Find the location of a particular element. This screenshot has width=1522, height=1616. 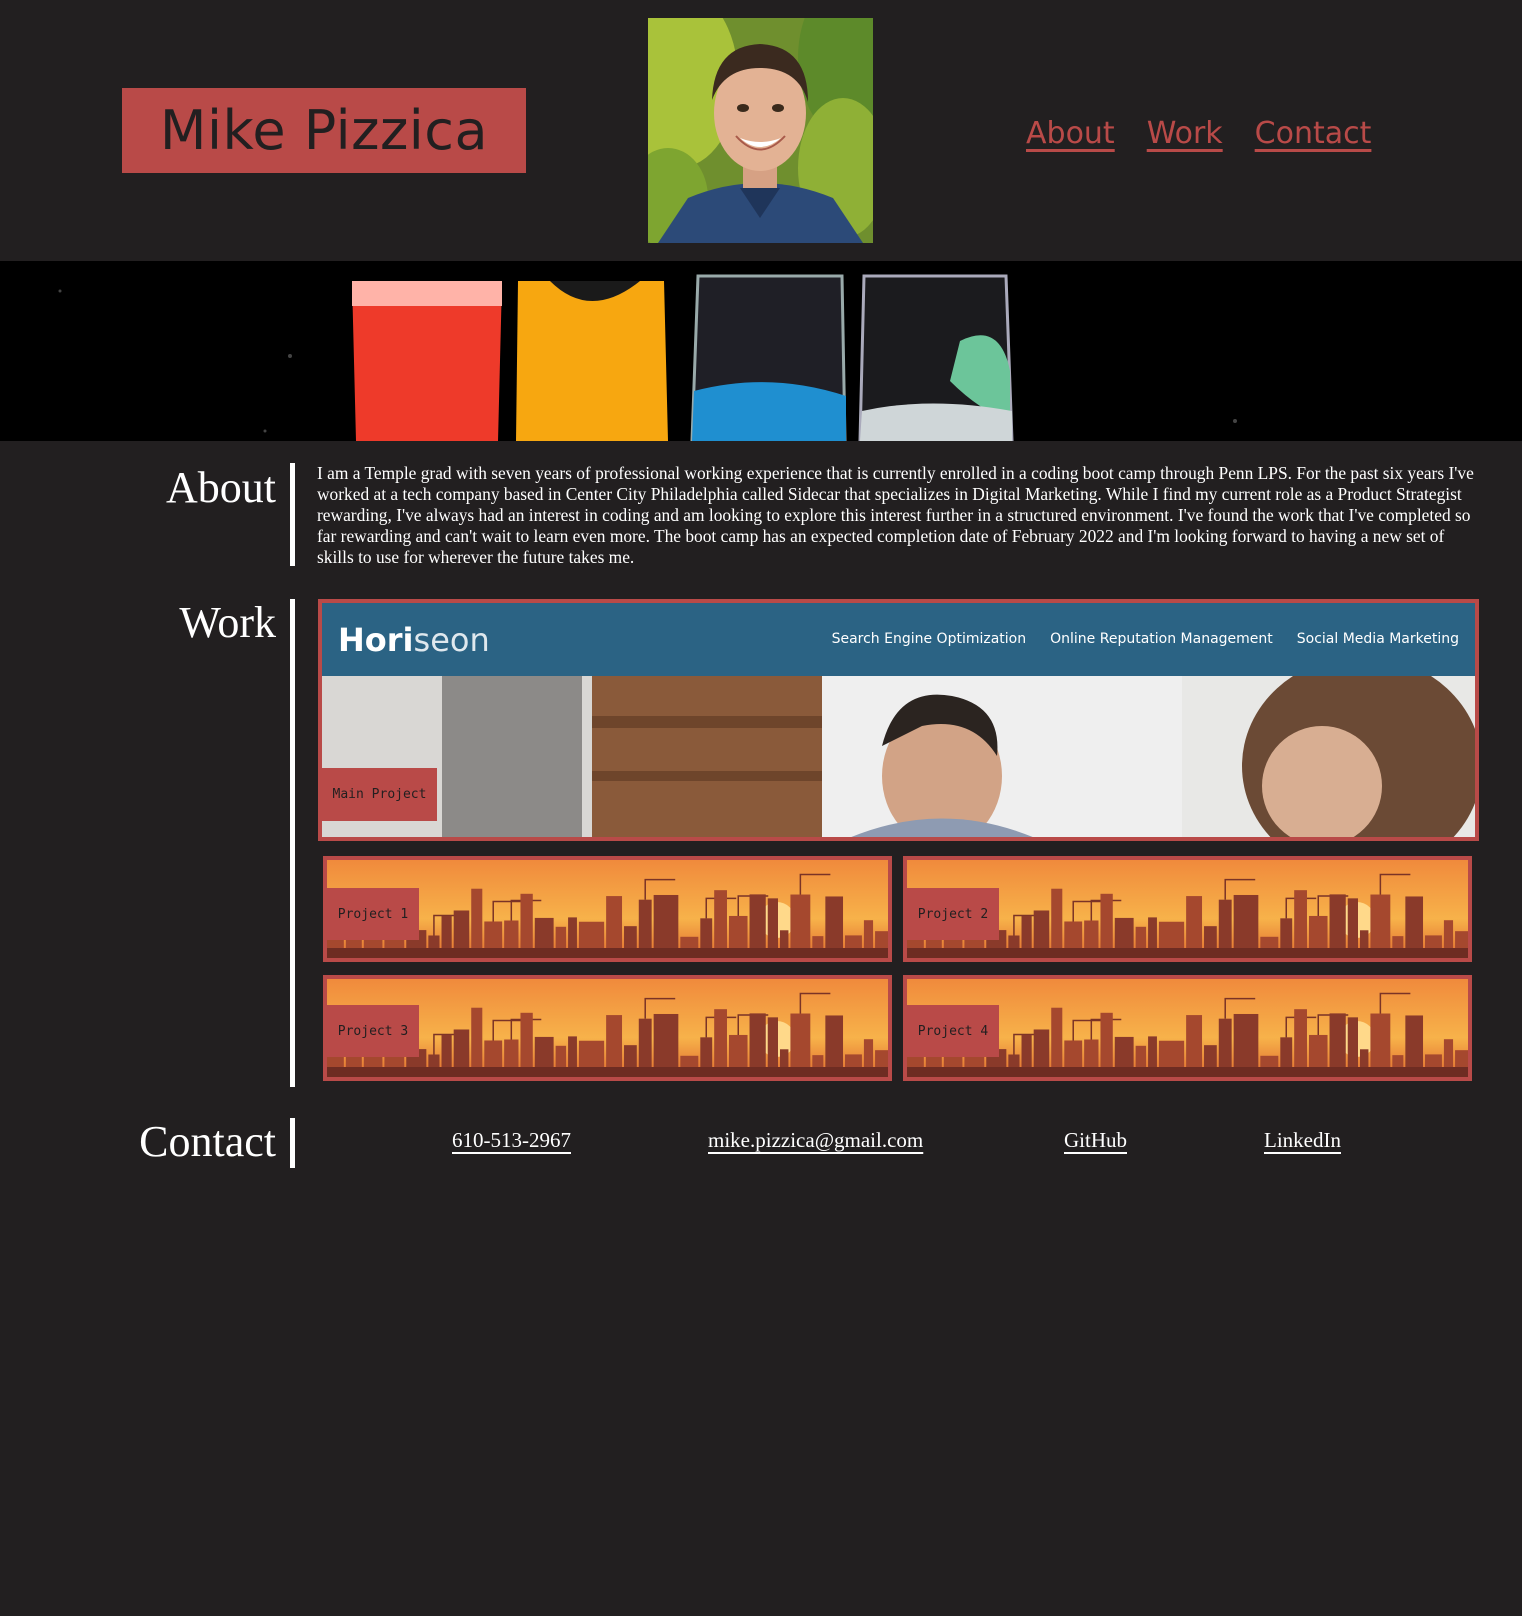

main-project-label: Main Project is located at coordinates (379, 794).